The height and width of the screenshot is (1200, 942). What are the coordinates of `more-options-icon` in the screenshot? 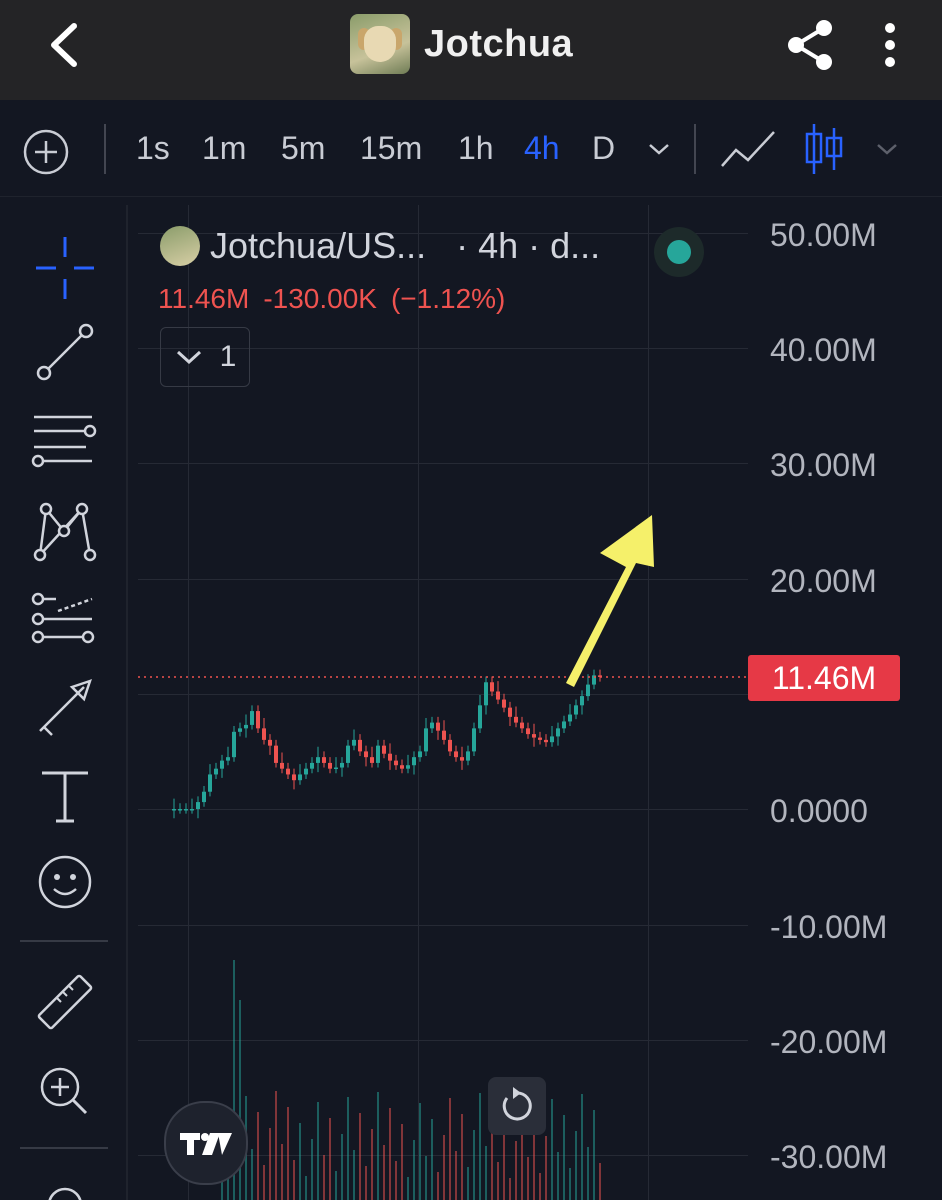 It's located at (890, 45).